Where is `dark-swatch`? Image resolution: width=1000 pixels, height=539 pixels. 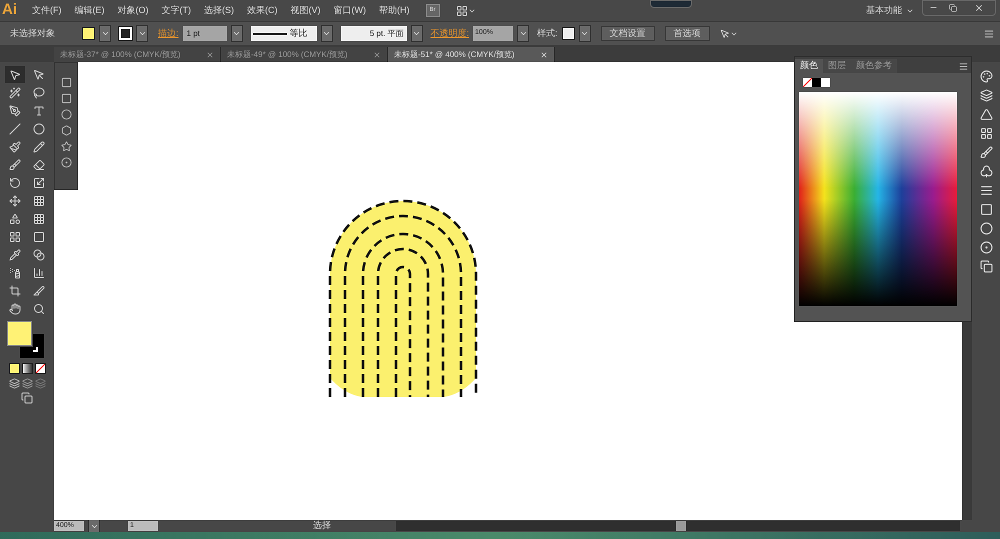
dark-swatch is located at coordinates (816, 82).